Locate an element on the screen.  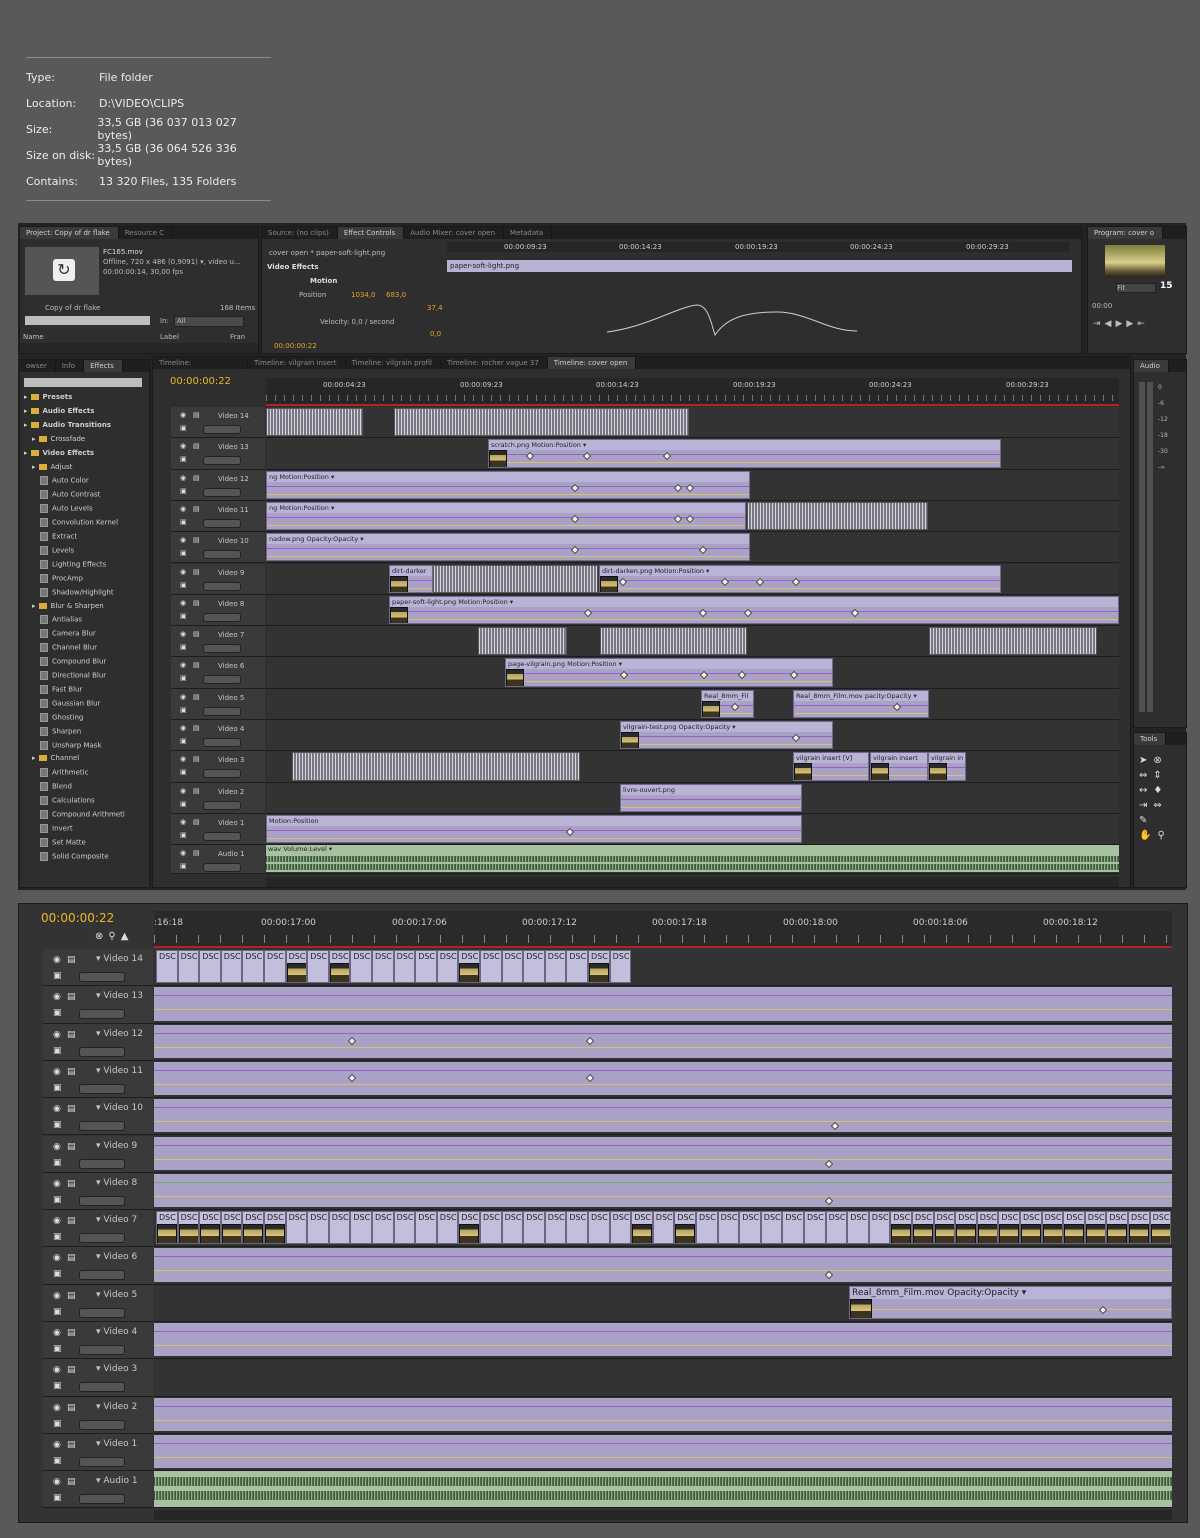
effect-item: Shadow/Highlight is located at coordinates (77, 592).